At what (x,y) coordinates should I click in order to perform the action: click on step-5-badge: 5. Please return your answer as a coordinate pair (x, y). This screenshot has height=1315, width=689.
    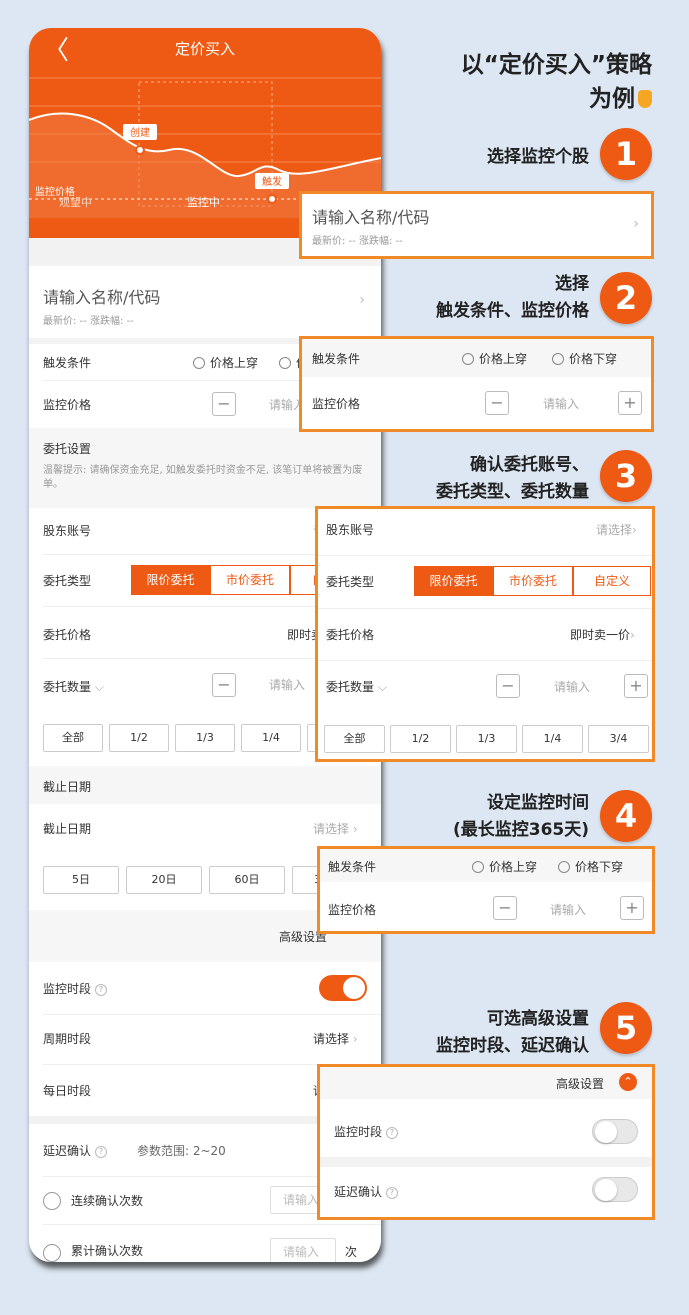
    Looking at the image, I should click on (626, 1028).